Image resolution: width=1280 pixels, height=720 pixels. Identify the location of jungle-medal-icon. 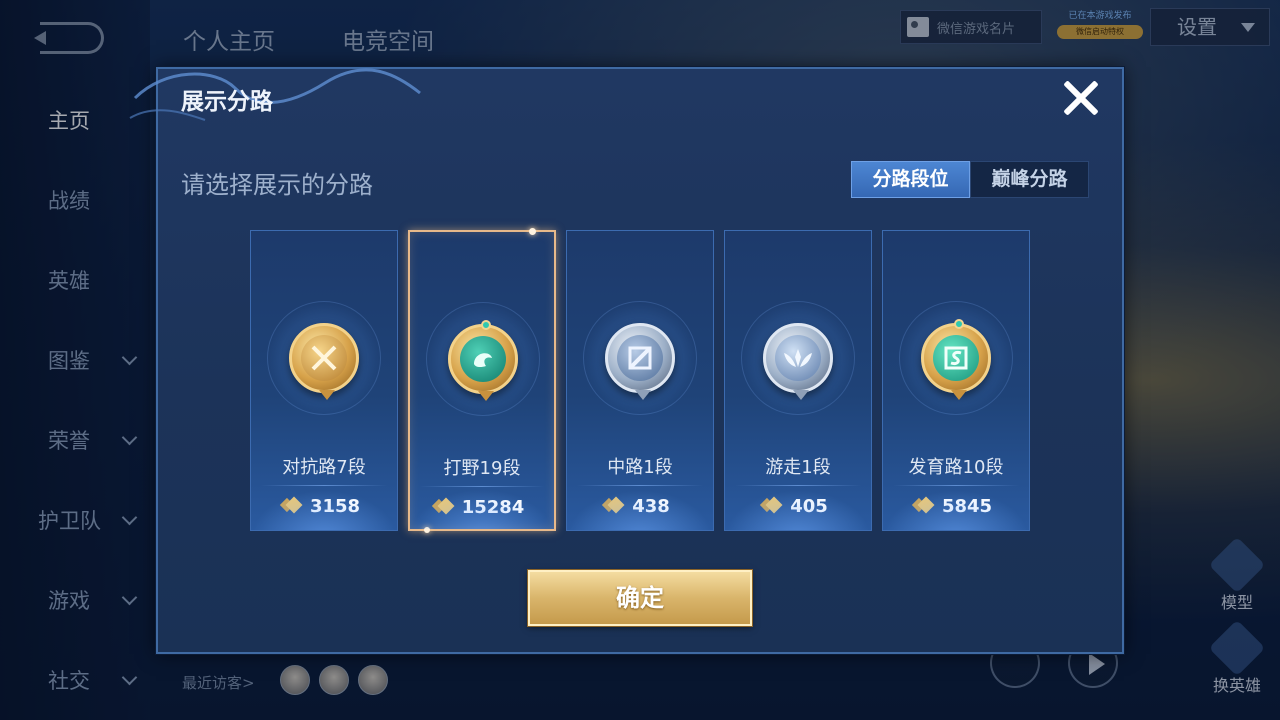
(483, 360).